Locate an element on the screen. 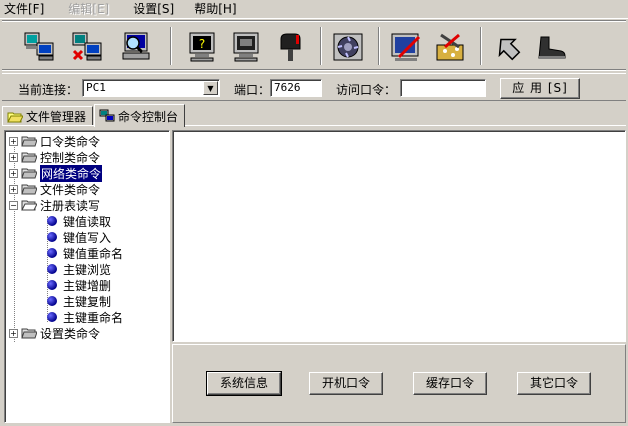 The height and width of the screenshot is (426, 628). computer-search-button is located at coordinates (136, 47).